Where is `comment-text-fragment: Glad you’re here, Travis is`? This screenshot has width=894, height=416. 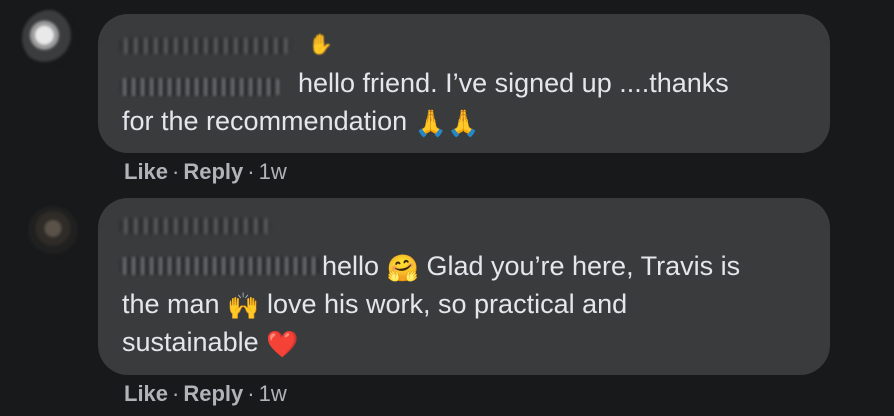
comment-text-fragment: Glad you’re here, Travis is is located at coordinates (583, 266).